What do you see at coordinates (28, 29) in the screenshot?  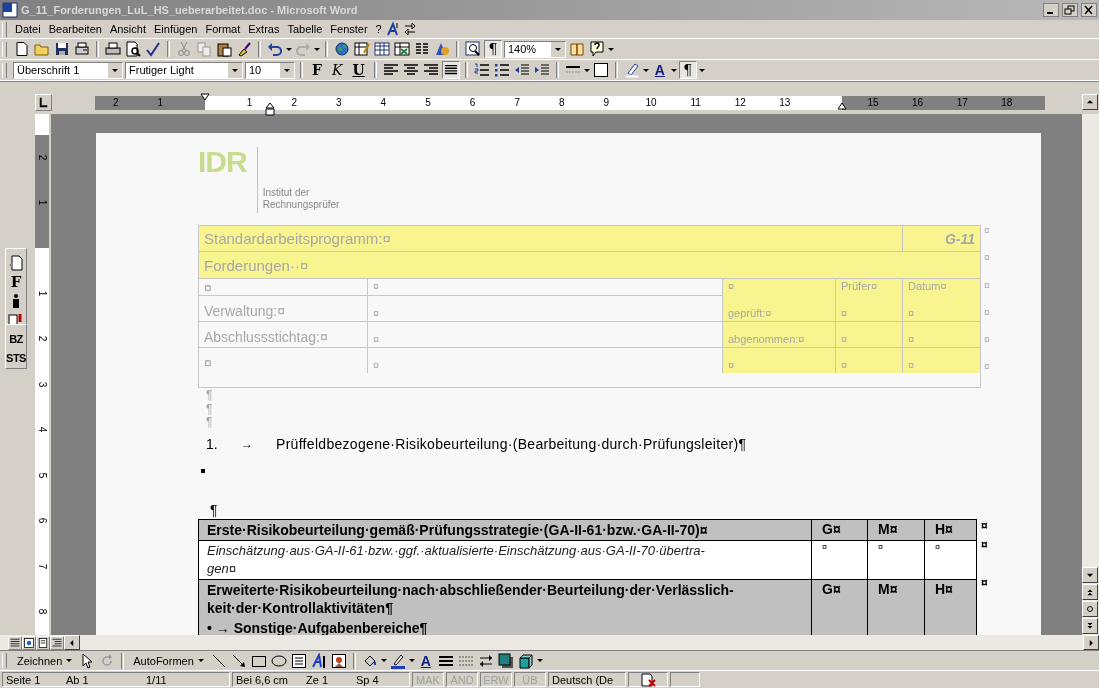 I see `menu-item: Datei` at bounding box center [28, 29].